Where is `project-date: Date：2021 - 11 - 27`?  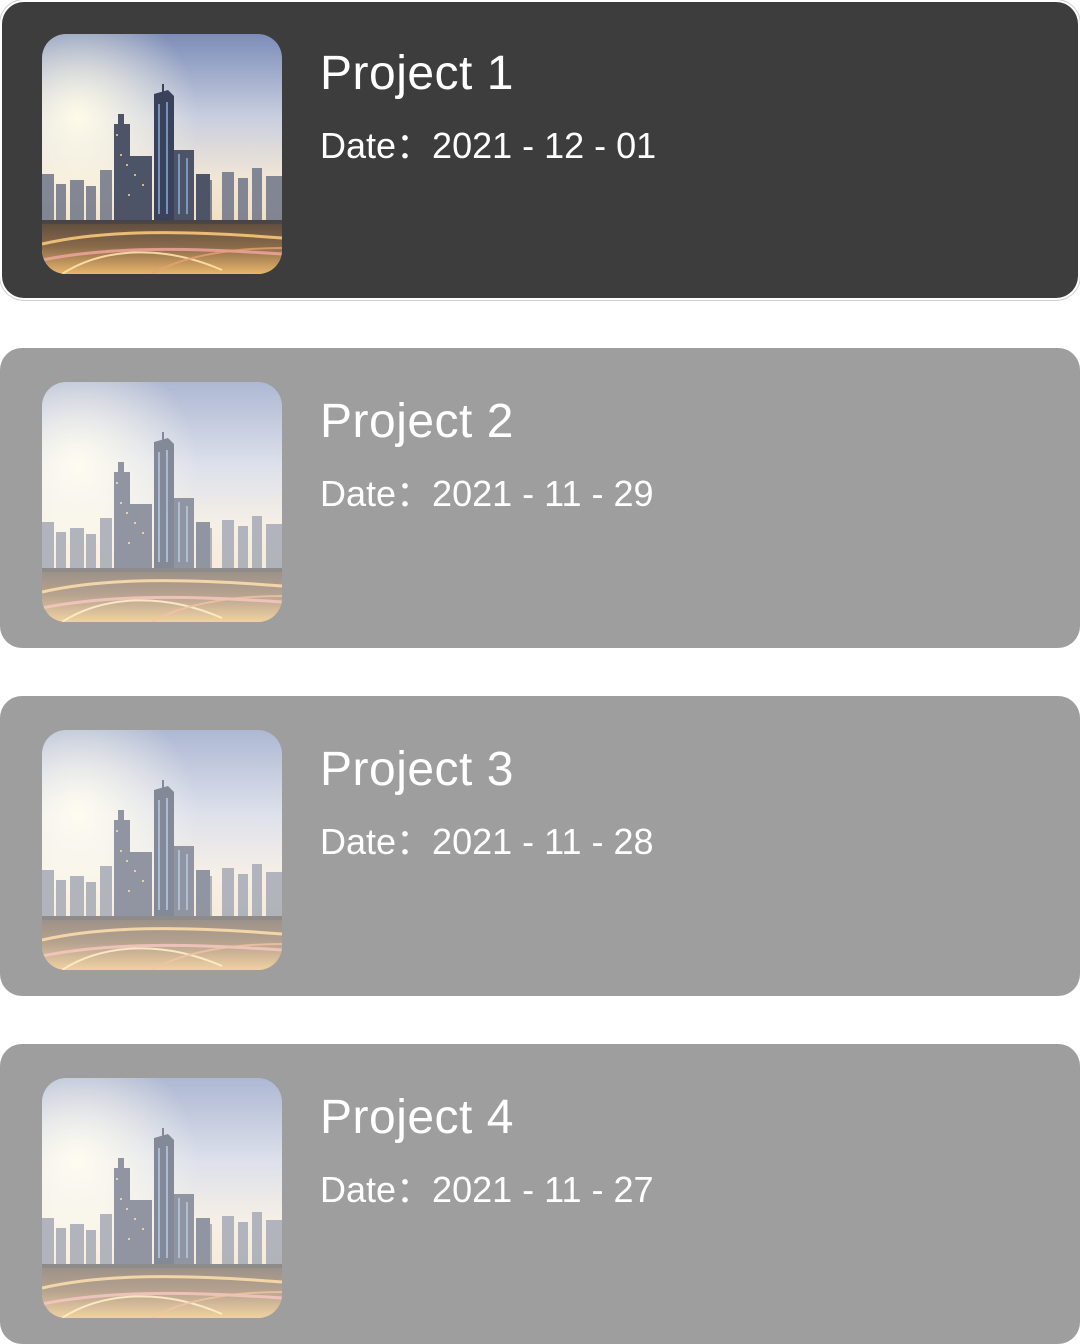 project-date: Date：2021 - 11 - 27 is located at coordinates (487, 1189).